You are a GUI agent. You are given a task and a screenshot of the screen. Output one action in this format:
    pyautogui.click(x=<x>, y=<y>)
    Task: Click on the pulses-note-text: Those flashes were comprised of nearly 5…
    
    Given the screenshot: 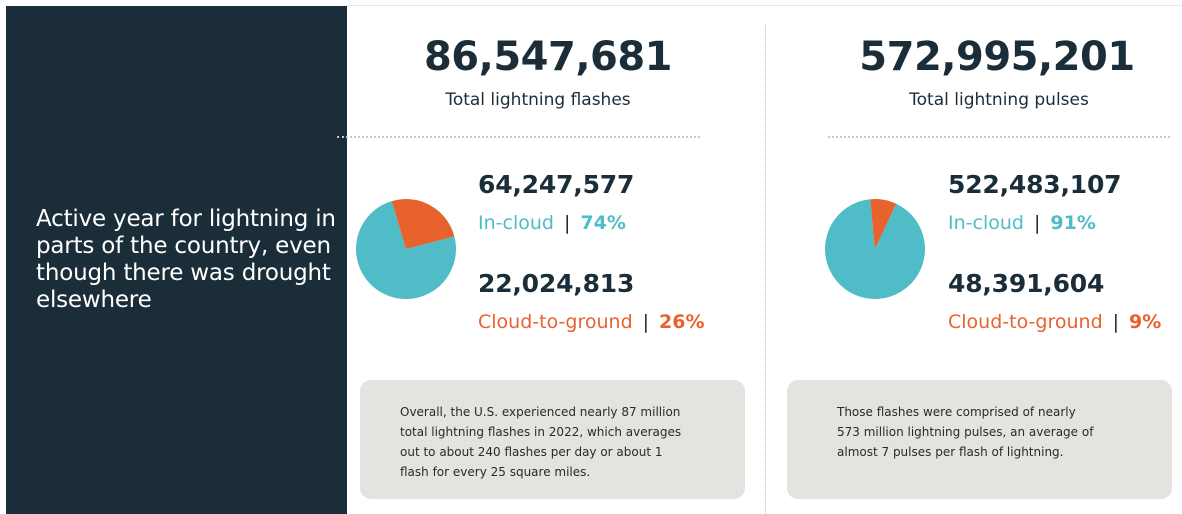 What is the action you would take?
    pyautogui.click(x=965, y=432)
    